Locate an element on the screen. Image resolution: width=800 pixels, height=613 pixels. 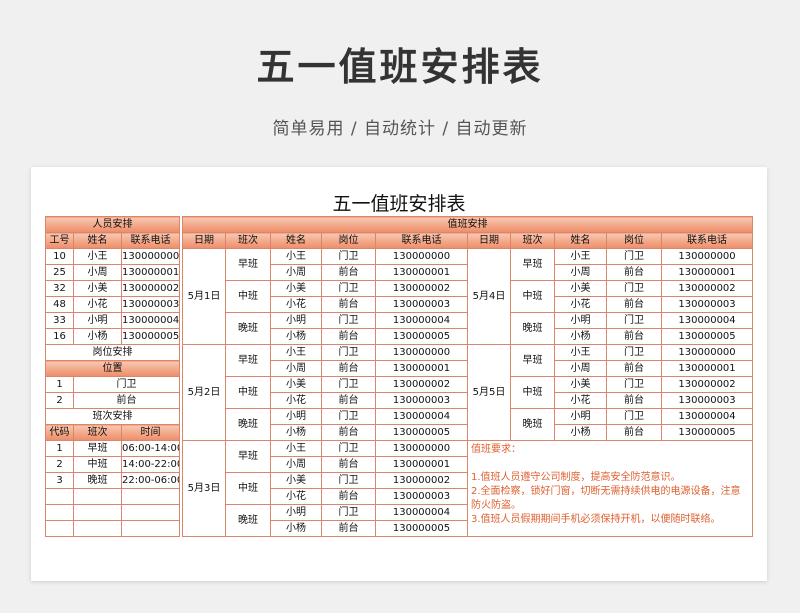
shift-cell: 2 is located at coordinates (59, 464).